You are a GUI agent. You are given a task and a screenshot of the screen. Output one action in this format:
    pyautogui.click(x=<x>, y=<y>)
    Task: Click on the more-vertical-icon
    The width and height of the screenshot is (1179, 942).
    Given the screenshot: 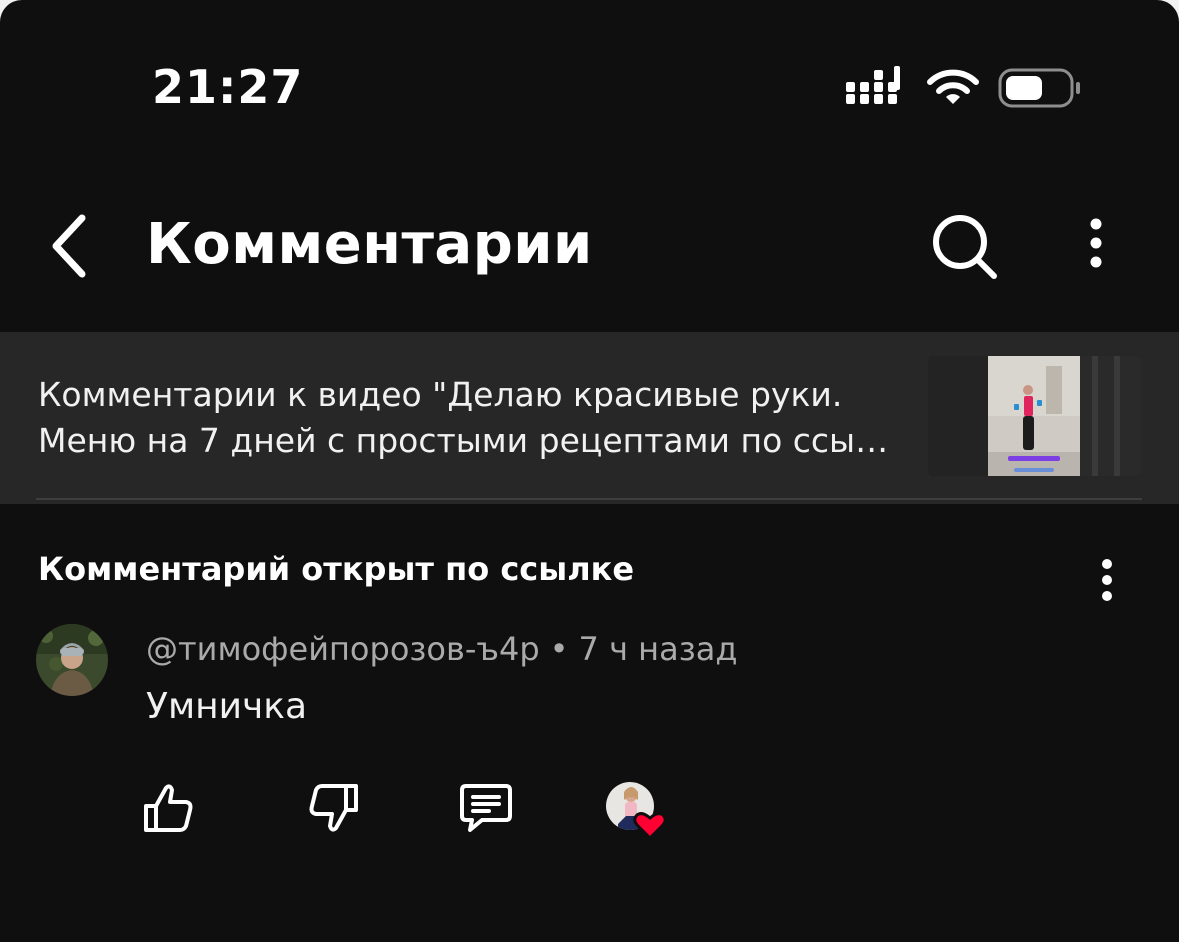 What is the action you would take?
    pyautogui.click(x=1096, y=244)
    